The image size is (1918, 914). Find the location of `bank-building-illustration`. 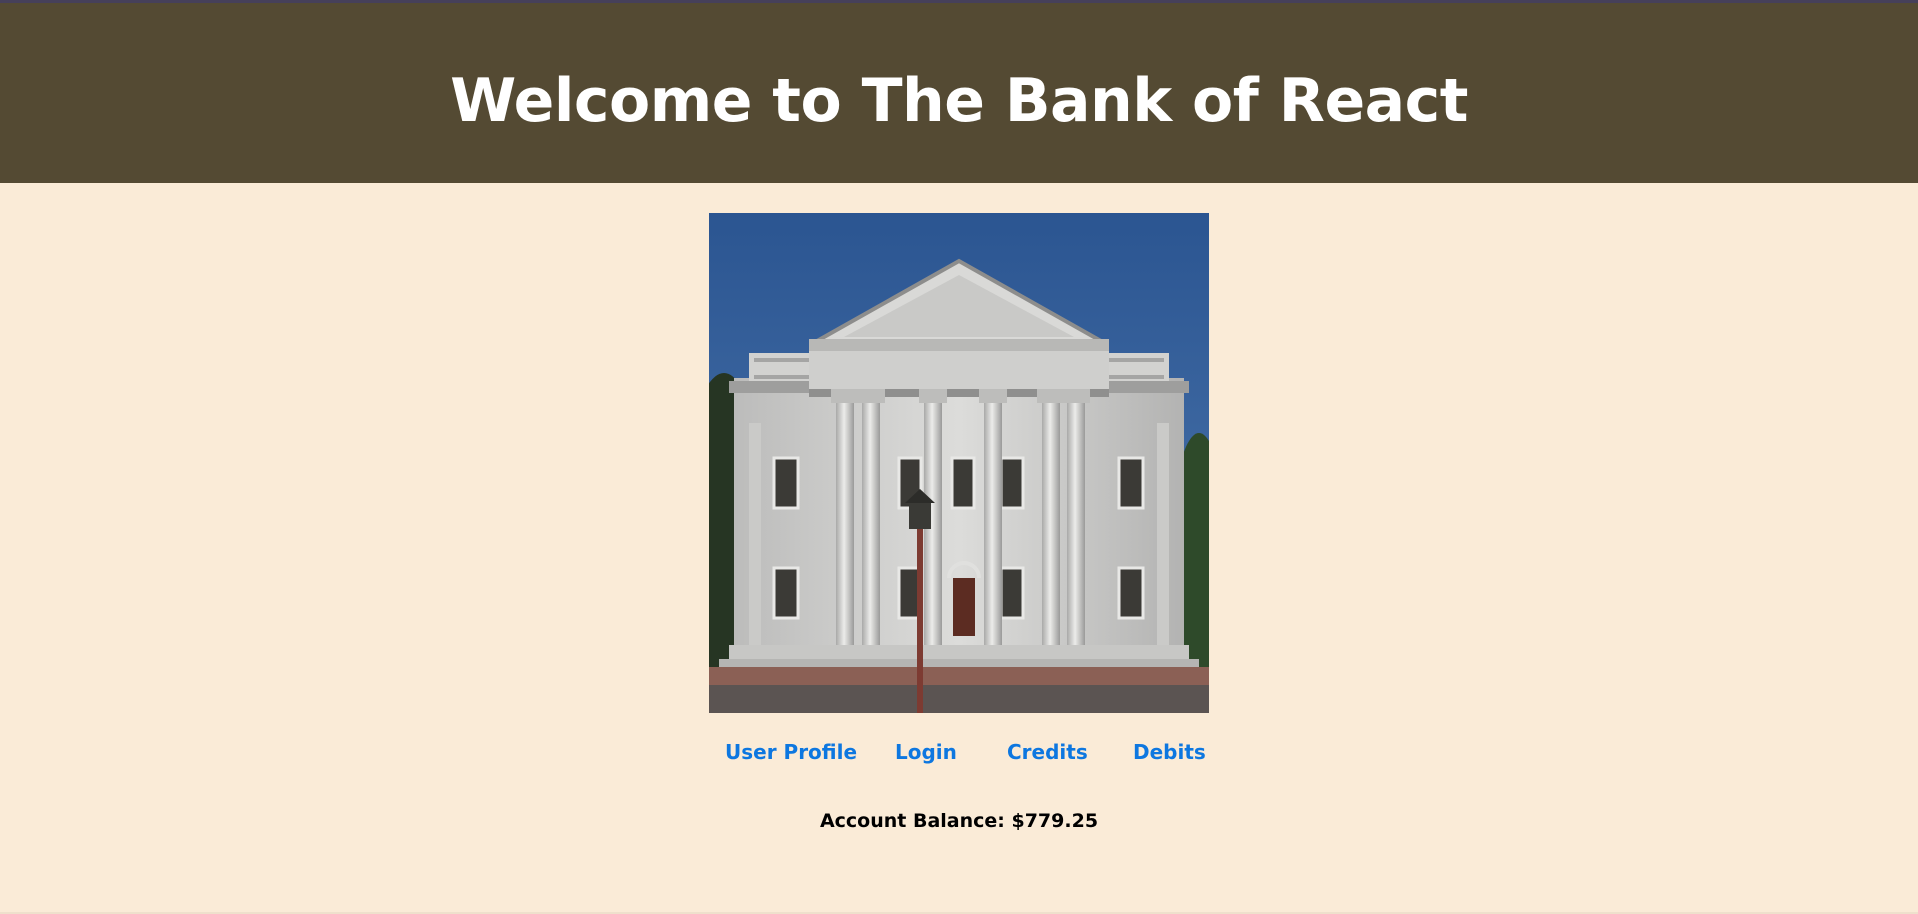

bank-building-illustration is located at coordinates (959, 463).